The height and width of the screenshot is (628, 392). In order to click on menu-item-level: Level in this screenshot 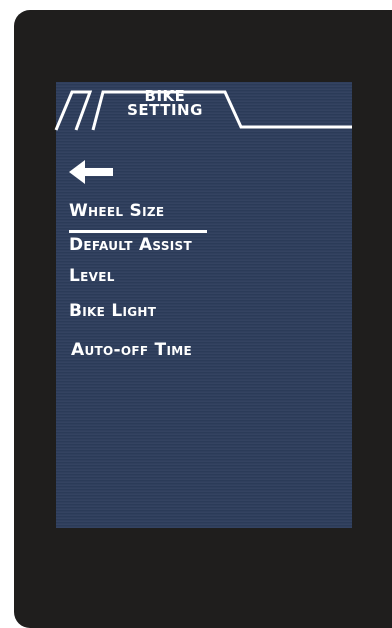, I will do `click(92, 276)`.